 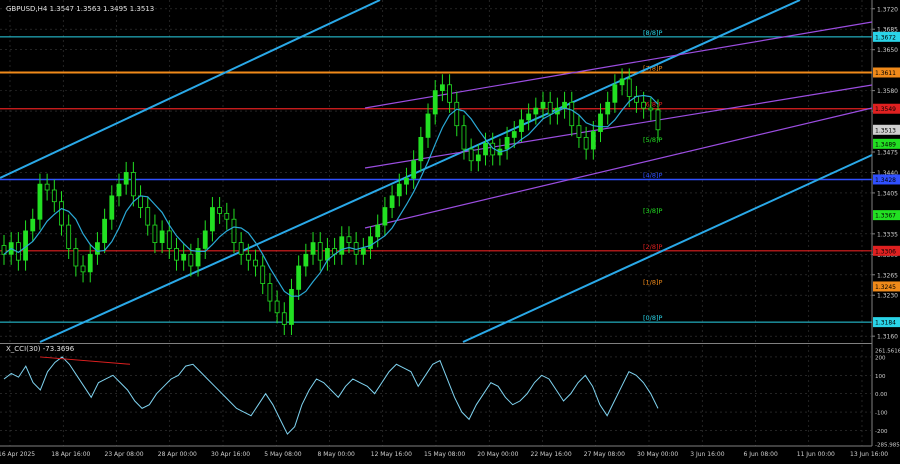 What do you see at coordinates (885, 287) in the screenshot?
I see `price-highlight-label: 1.3245` at bounding box center [885, 287].